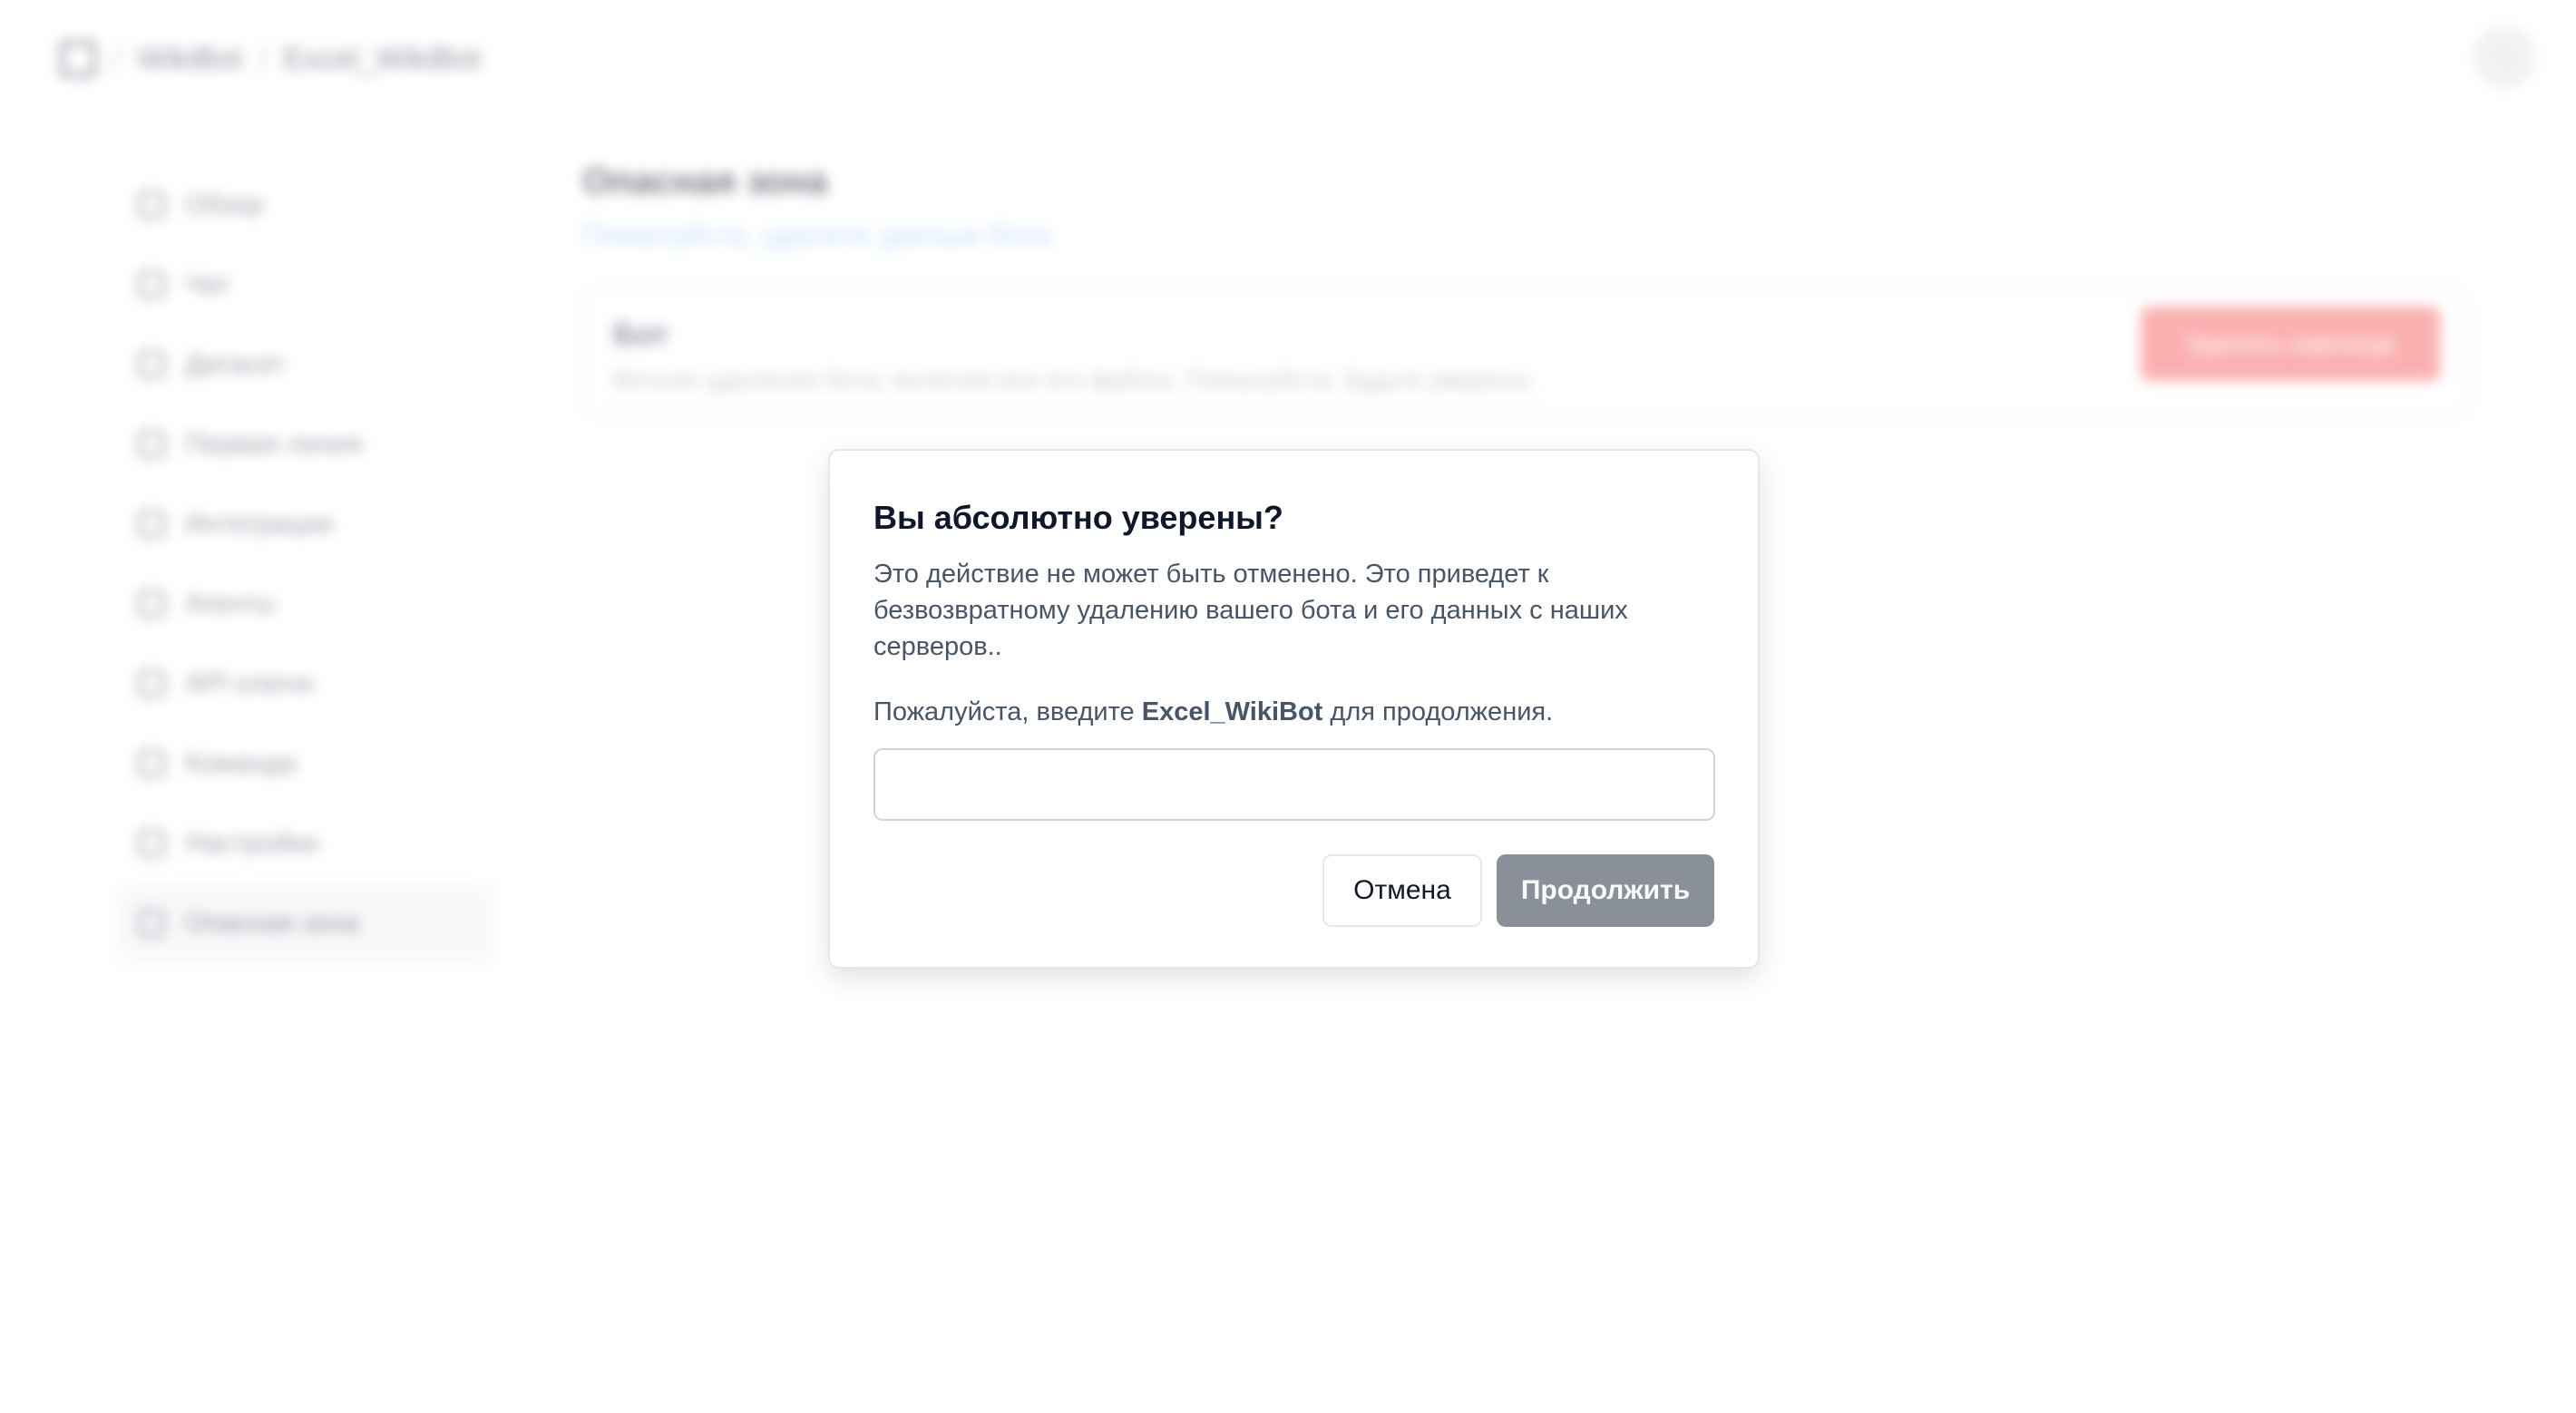 This screenshot has height=1413, width=2576. I want to click on sidebar-item-api-keys: API ключи, so click(306, 684).